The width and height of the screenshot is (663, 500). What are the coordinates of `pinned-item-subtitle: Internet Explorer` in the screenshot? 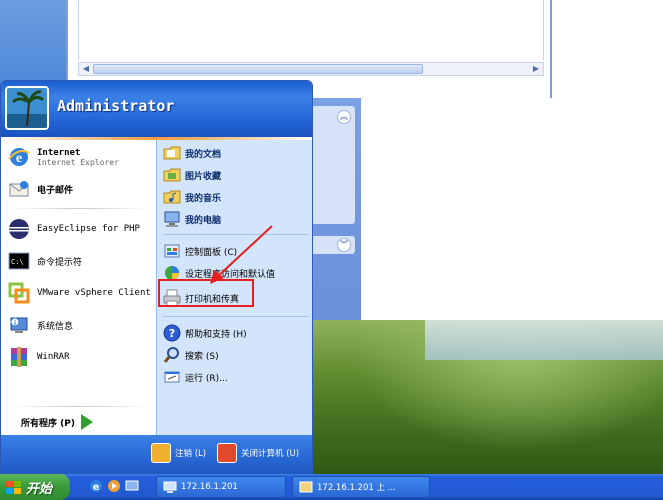 It's located at (78, 162).